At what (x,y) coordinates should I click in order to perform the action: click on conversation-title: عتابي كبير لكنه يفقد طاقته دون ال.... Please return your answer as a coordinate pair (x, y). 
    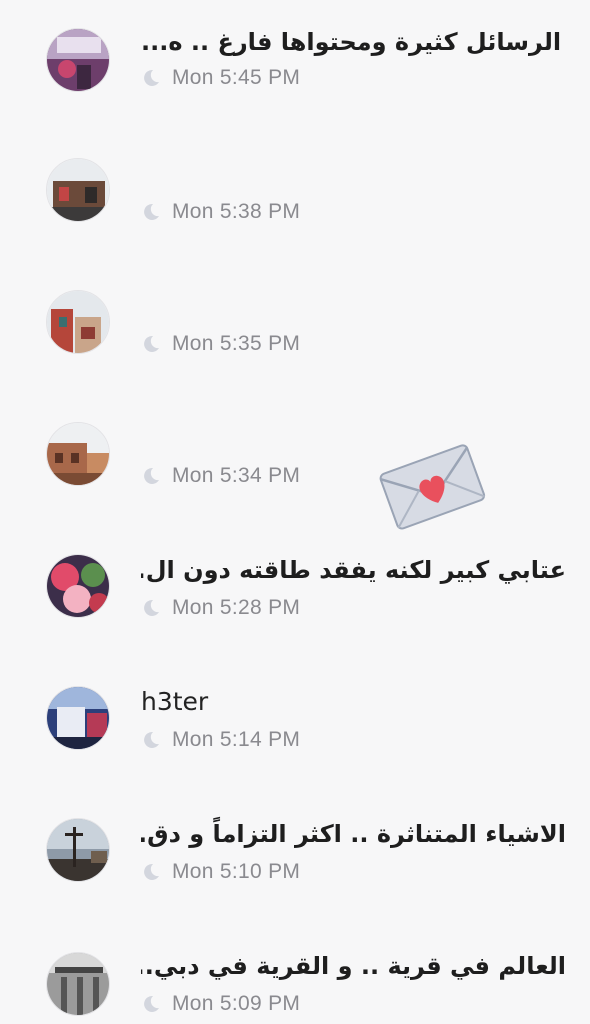
    Looking at the image, I should click on (353, 570).